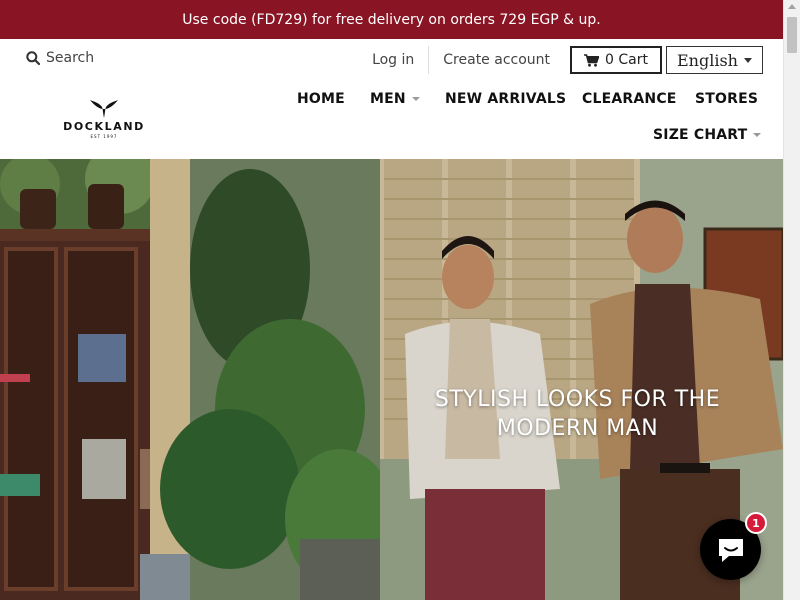  Describe the element at coordinates (756, 523) in the screenshot. I see `chat-notification-badge: 1` at that location.